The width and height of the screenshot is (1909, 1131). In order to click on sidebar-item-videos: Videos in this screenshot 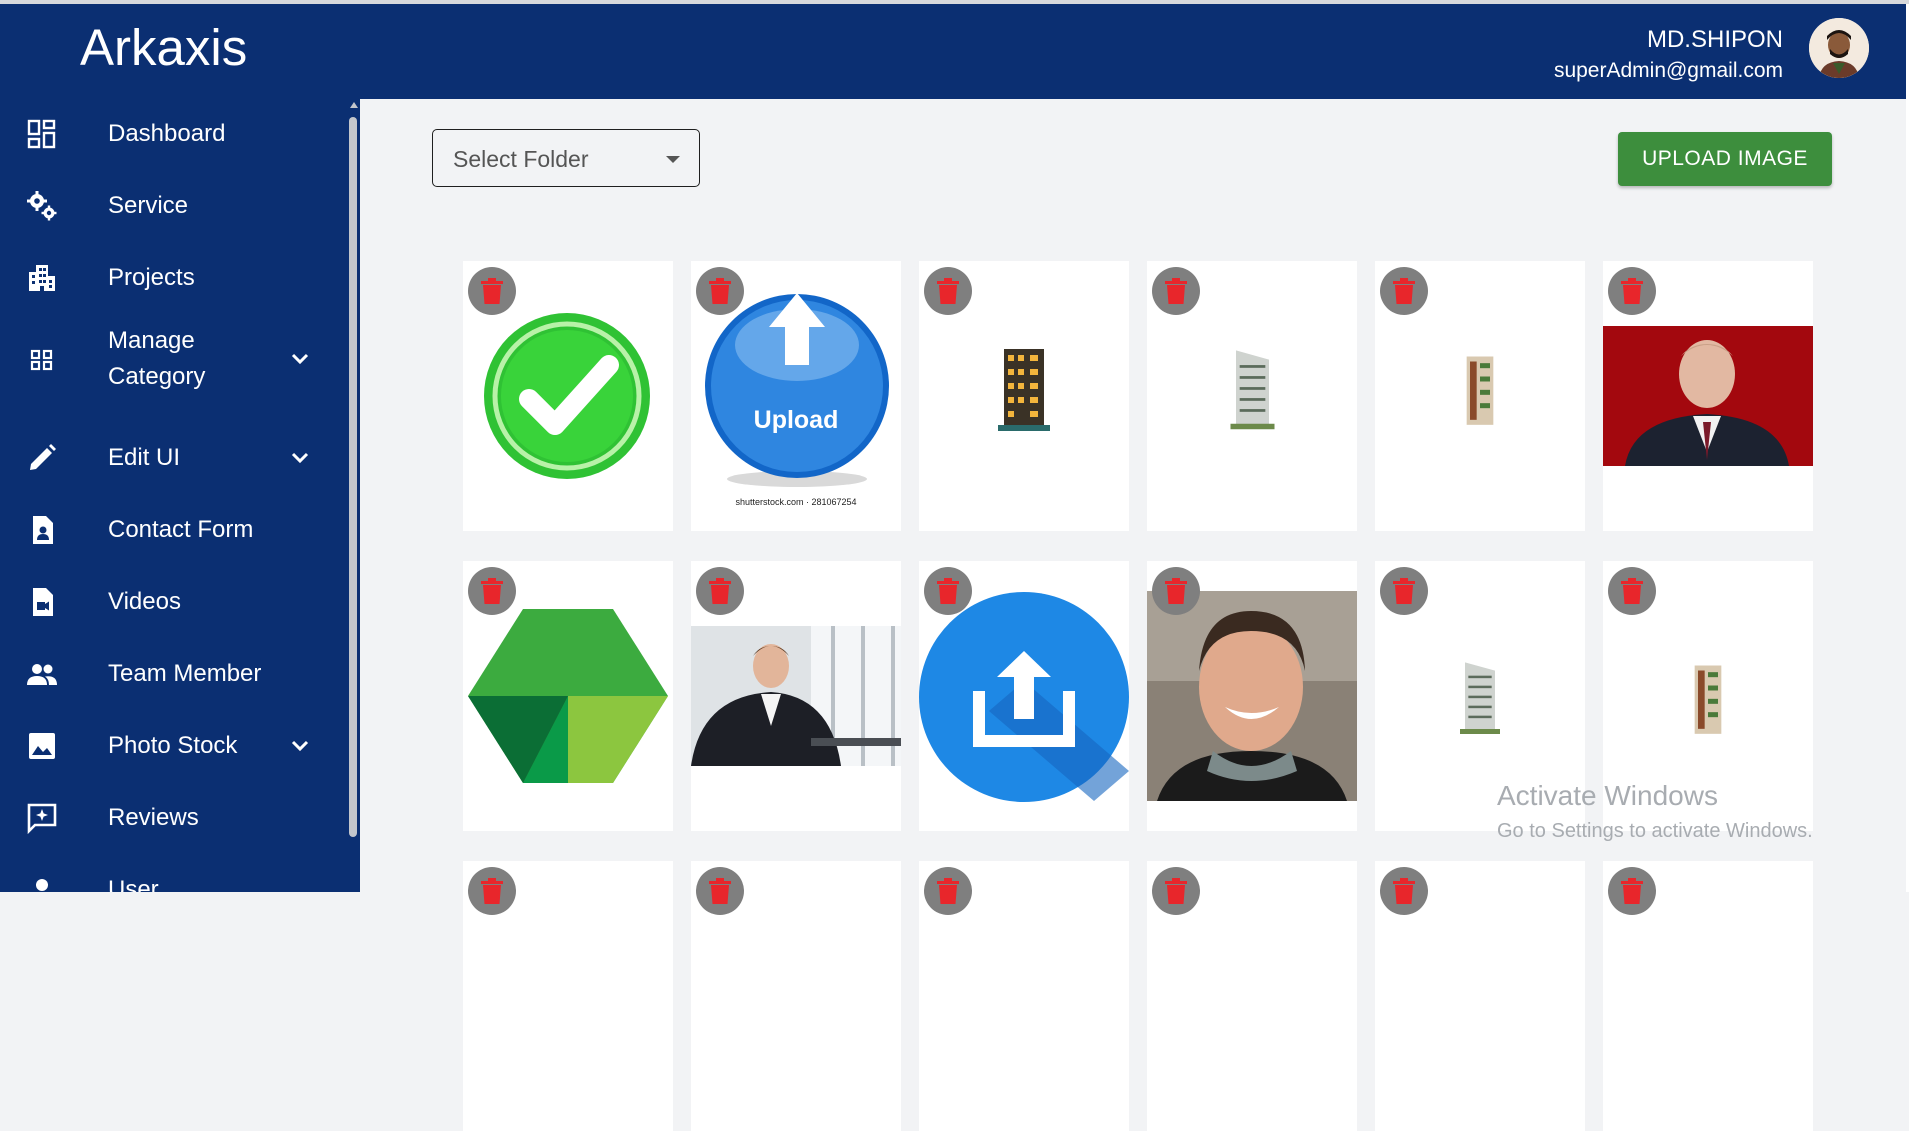, I will do `click(170, 602)`.